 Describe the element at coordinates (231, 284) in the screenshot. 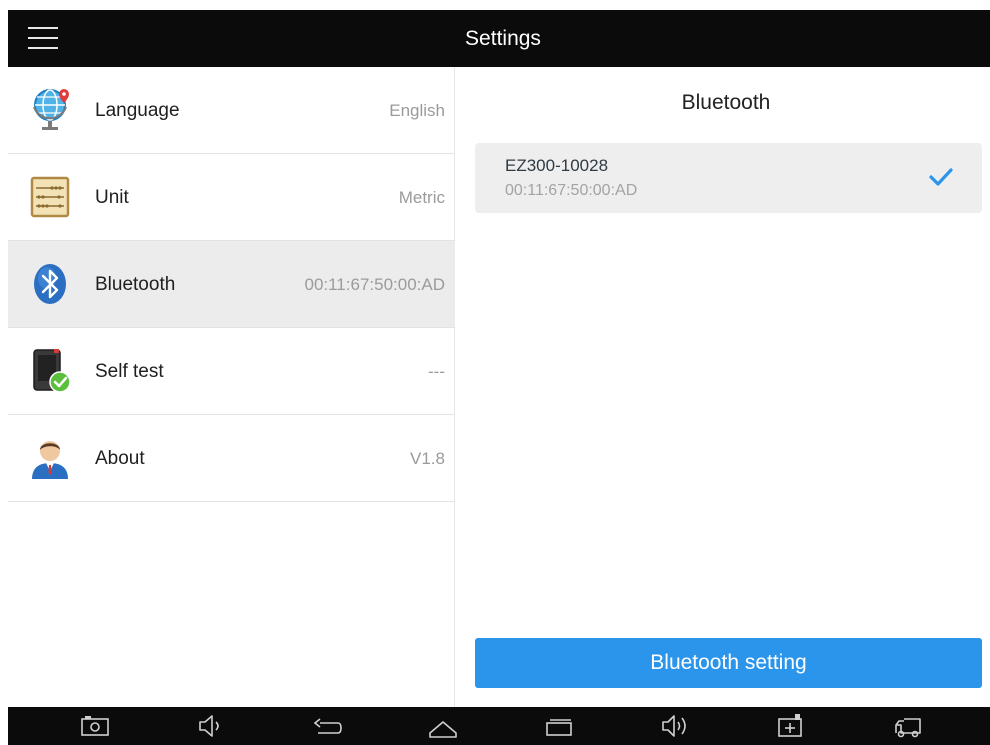

I see `settings-item-bluetooth: Bluetooth 00:11:67:50:00:AD` at that location.